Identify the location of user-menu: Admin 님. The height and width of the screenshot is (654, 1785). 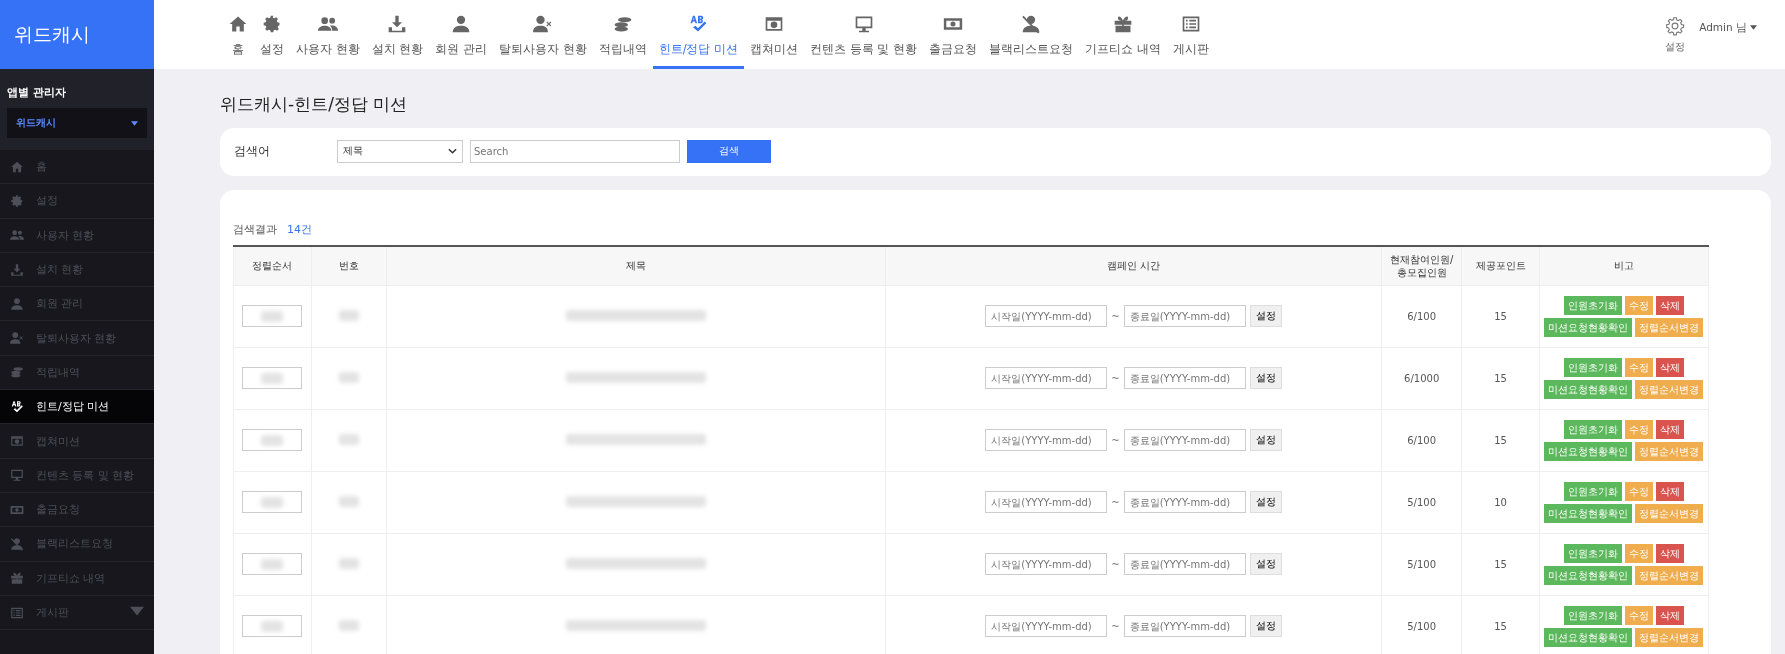
(1728, 27).